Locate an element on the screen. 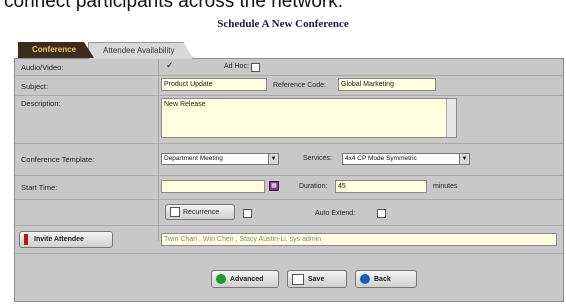 Image resolution: width=566 pixels, height=305 pixels. duration-label: Duration: is located at coordinates (313, 186).